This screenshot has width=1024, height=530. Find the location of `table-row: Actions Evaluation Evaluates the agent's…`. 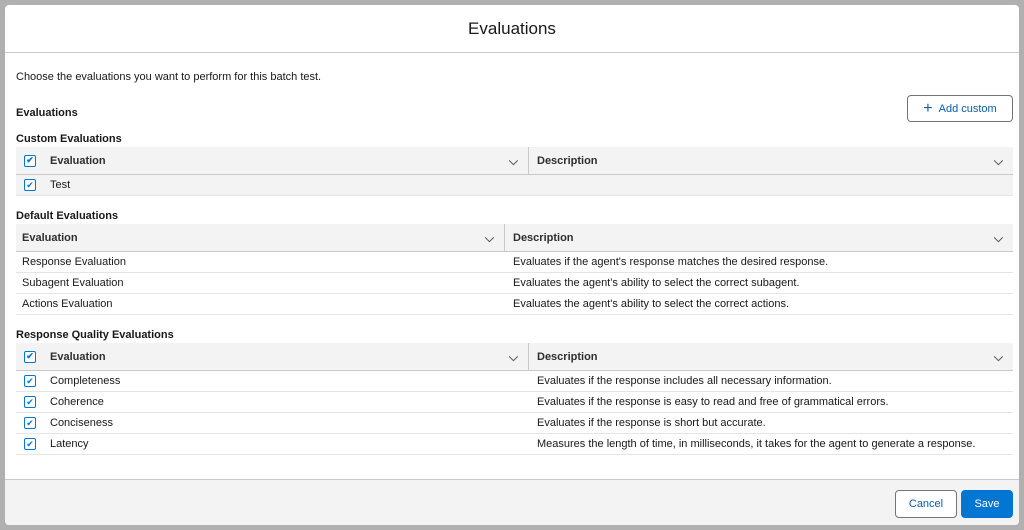

table-row: Actions Evaluation Evaluates the agent's… is located at coordinates (514, 304).